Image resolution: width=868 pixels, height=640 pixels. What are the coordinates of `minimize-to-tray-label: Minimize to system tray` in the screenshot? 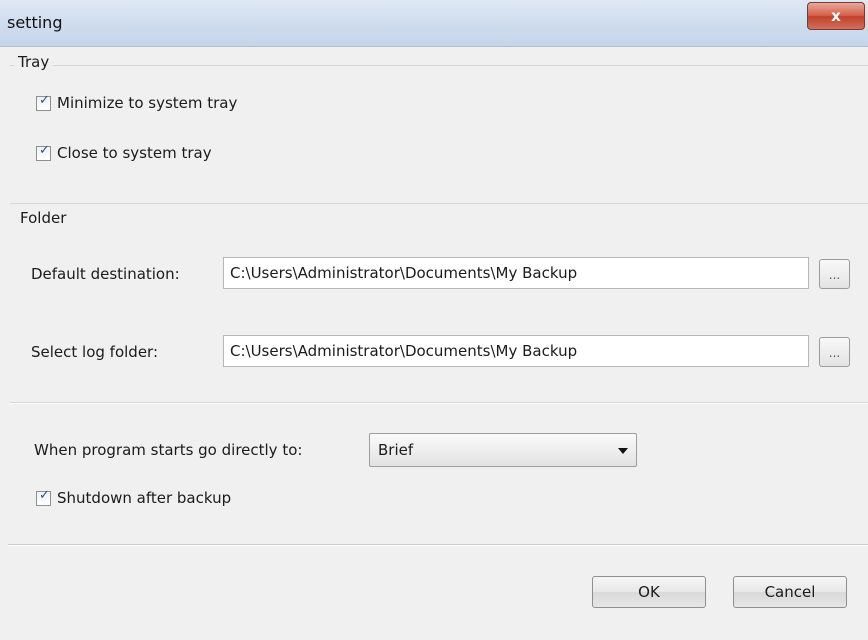 It's located at (147, 103).